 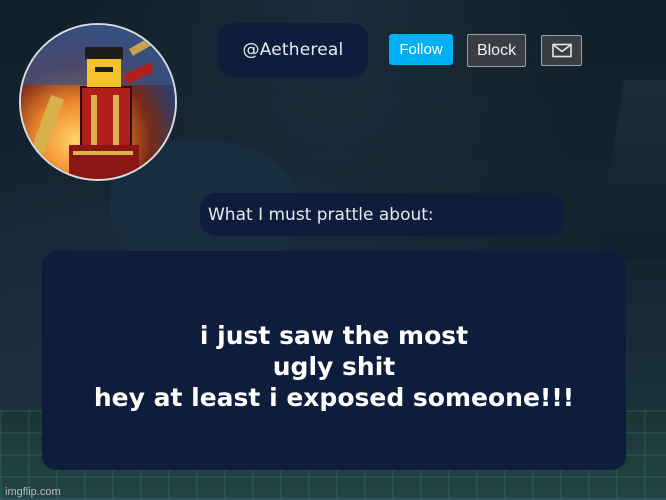 What do you see at coordinates (382, 214) in the screenshot?
I see `prompt-label: What I must prattle about:` at bounding box center [382, 214].